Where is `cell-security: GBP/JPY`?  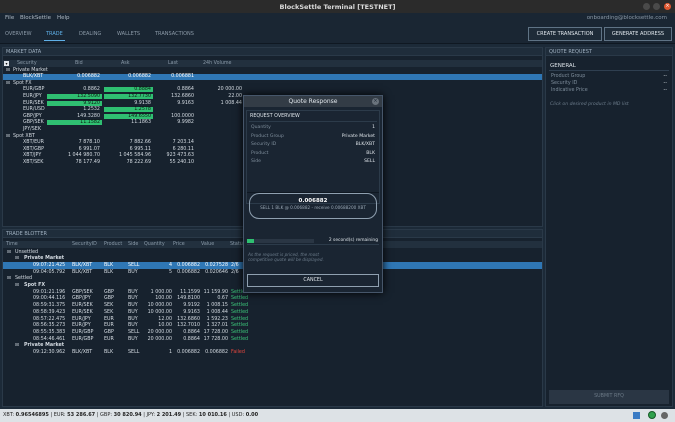
cell-security: GBP/JPY is located at coordinates (81, 299).